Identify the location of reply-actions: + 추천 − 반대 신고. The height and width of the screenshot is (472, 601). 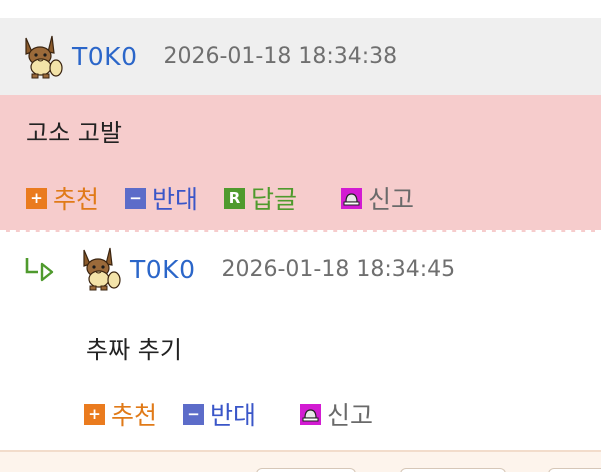
(241, 414).